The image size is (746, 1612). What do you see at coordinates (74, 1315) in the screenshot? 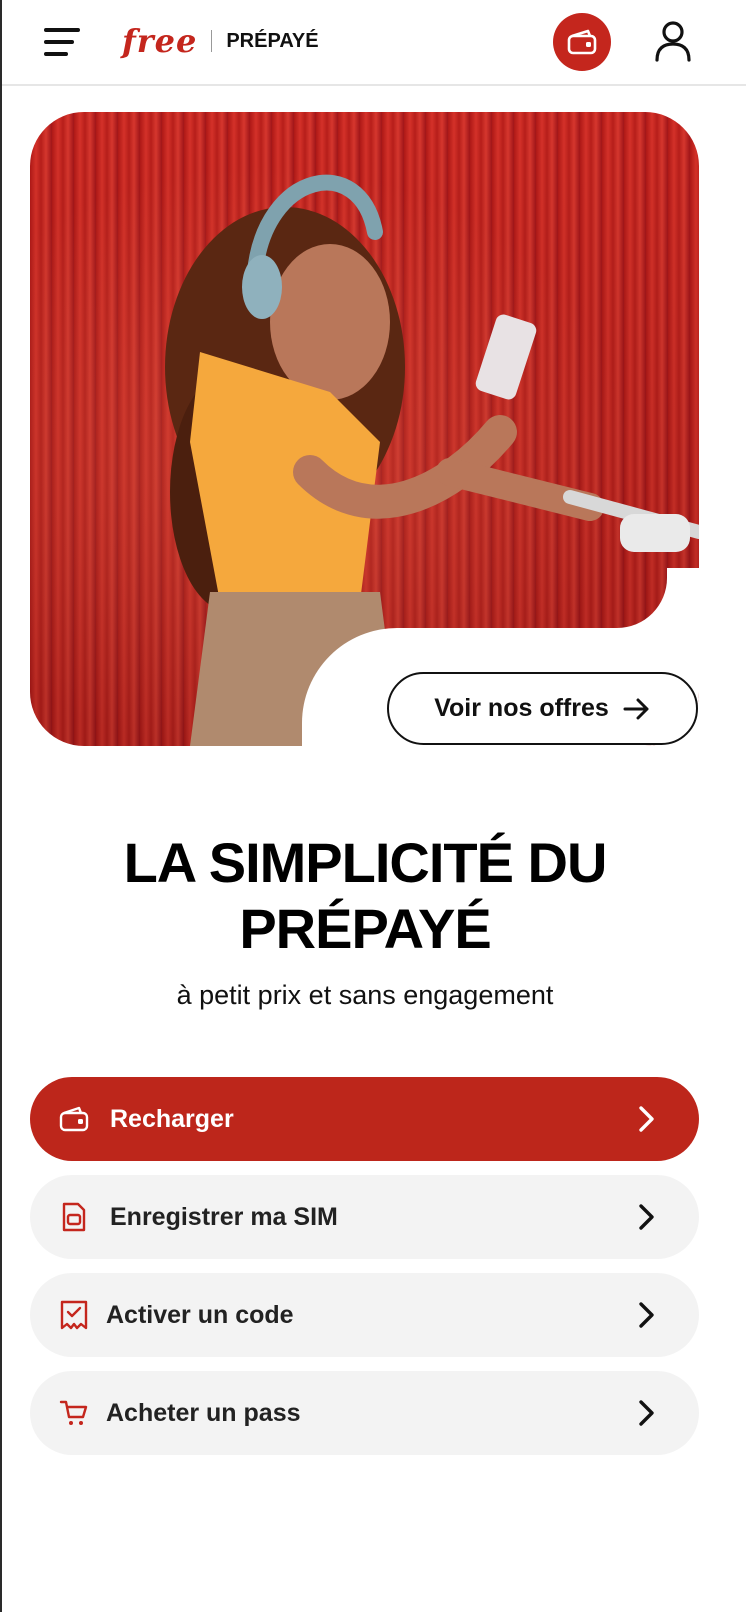
I see `ticket-check-icon` at bounding box center [74, 1315].